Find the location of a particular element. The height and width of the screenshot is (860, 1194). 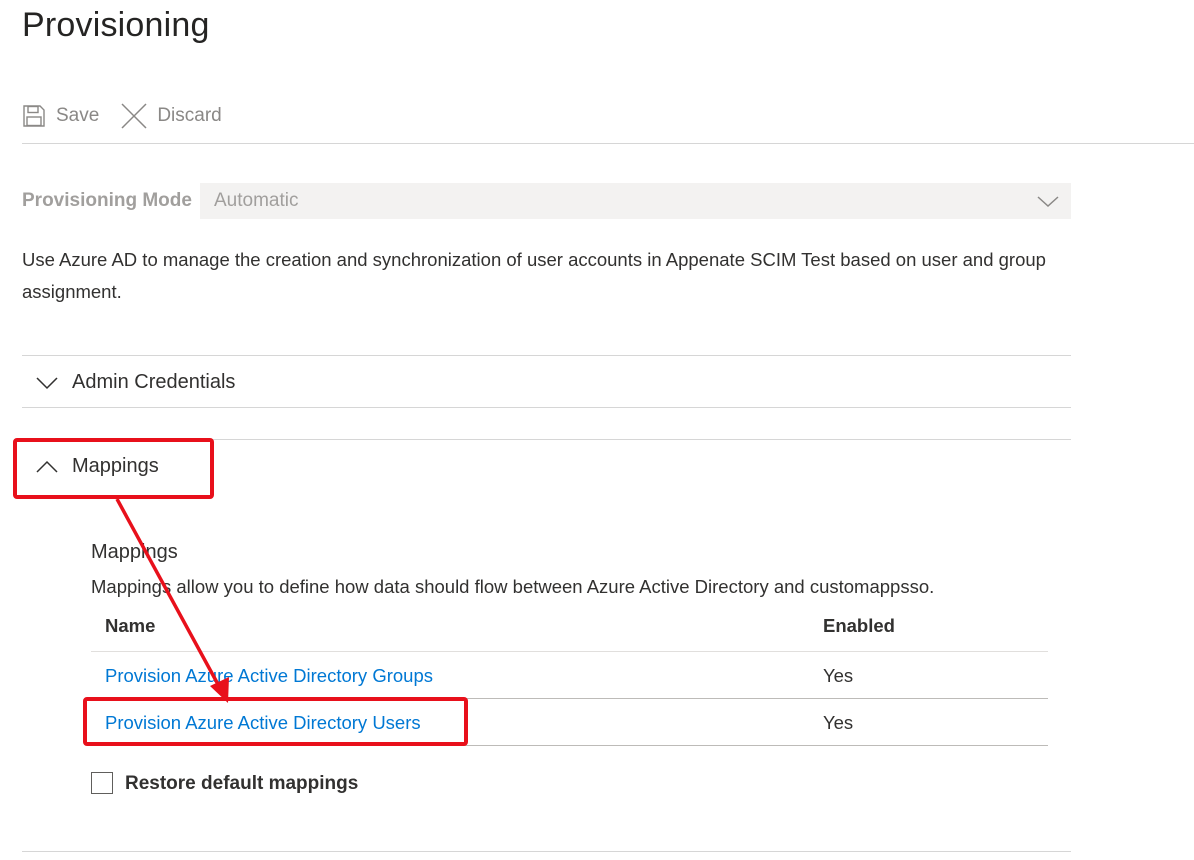

mappings-section-toggle: Mappings is located at coordinates (97, 466).